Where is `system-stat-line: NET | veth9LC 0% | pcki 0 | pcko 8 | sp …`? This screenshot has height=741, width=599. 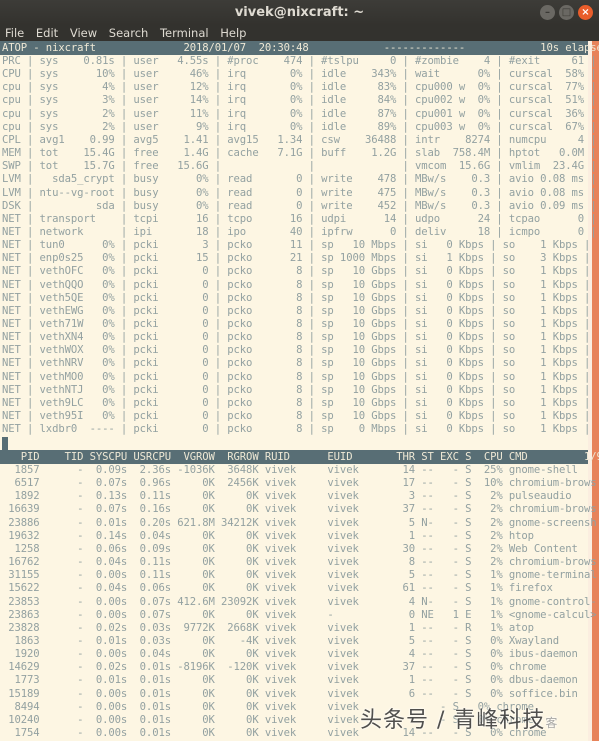
system-stat-line: NET | veth9LC 0% | pcki 0 | pcko 8 | sp … is located at coordinates (296, 402).